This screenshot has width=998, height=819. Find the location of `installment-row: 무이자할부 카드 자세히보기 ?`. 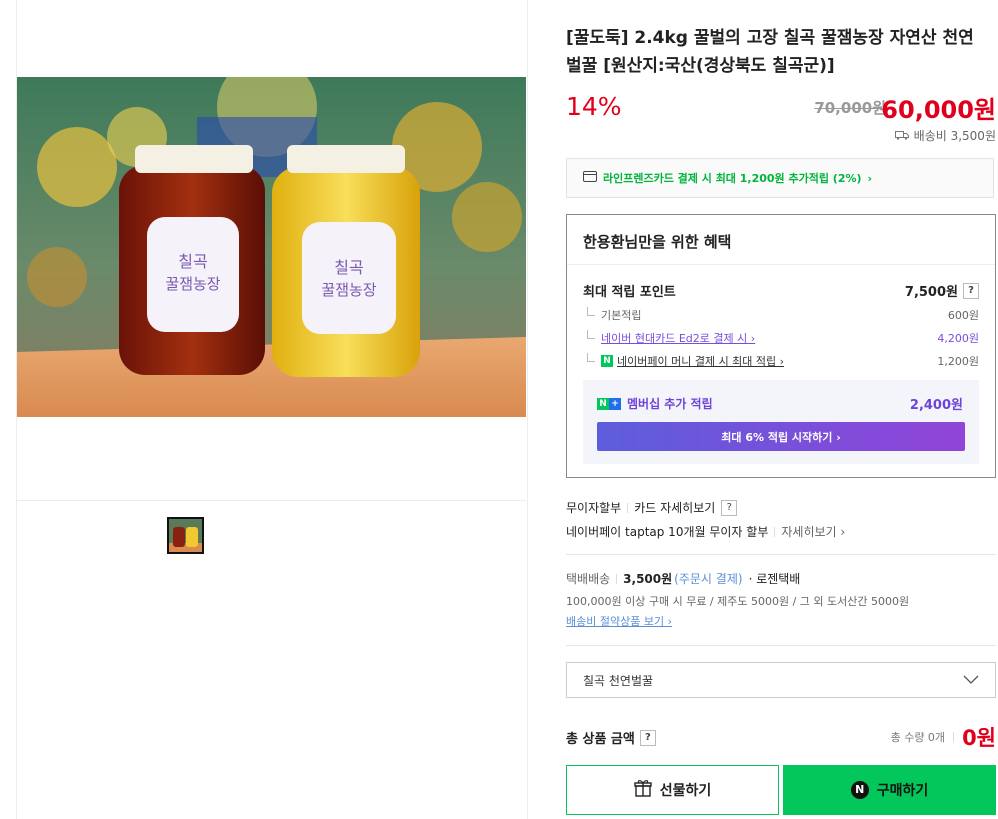

installment-row: 무이자할부 카드 자세히보기 ? is located at coordinates (652, 507).